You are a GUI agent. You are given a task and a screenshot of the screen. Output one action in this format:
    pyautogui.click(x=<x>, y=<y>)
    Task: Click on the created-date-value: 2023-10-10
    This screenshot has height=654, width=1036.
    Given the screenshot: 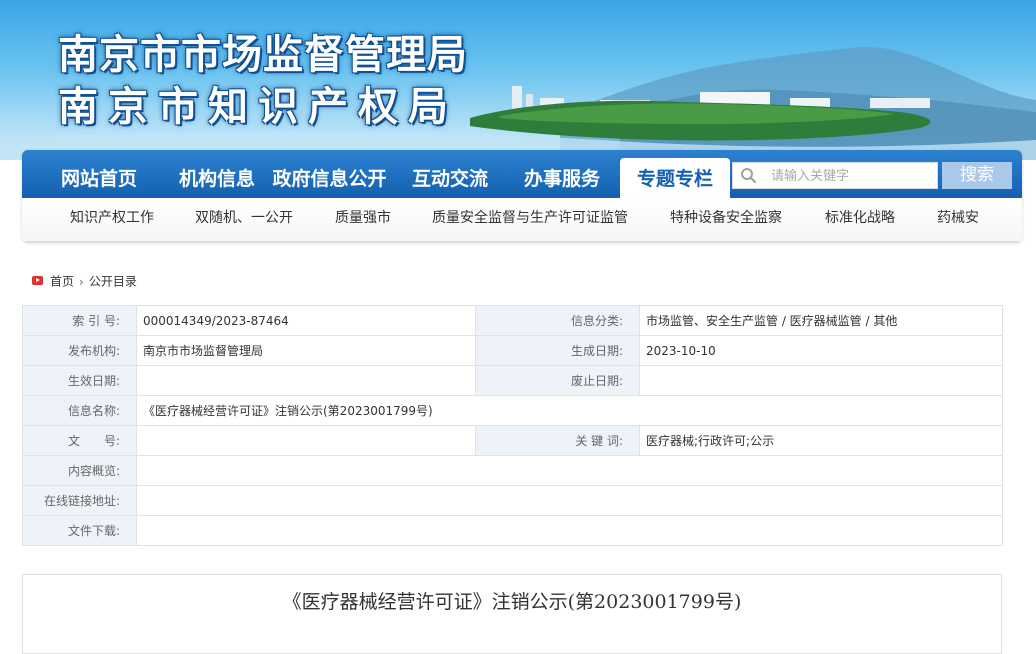 What is the action you would take?
    pyautogui.click(x=821, y=350)
    